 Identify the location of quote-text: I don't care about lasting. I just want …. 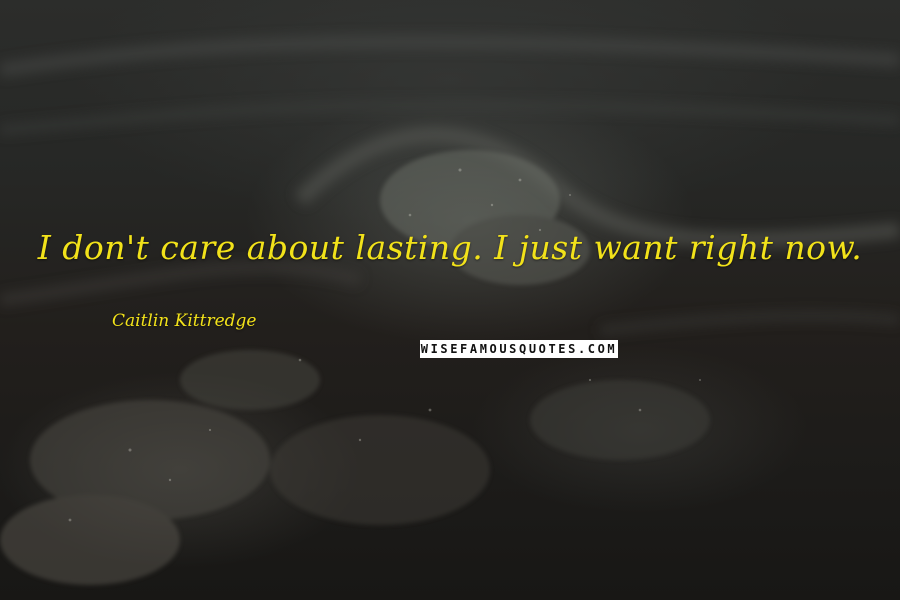
(450, 247).